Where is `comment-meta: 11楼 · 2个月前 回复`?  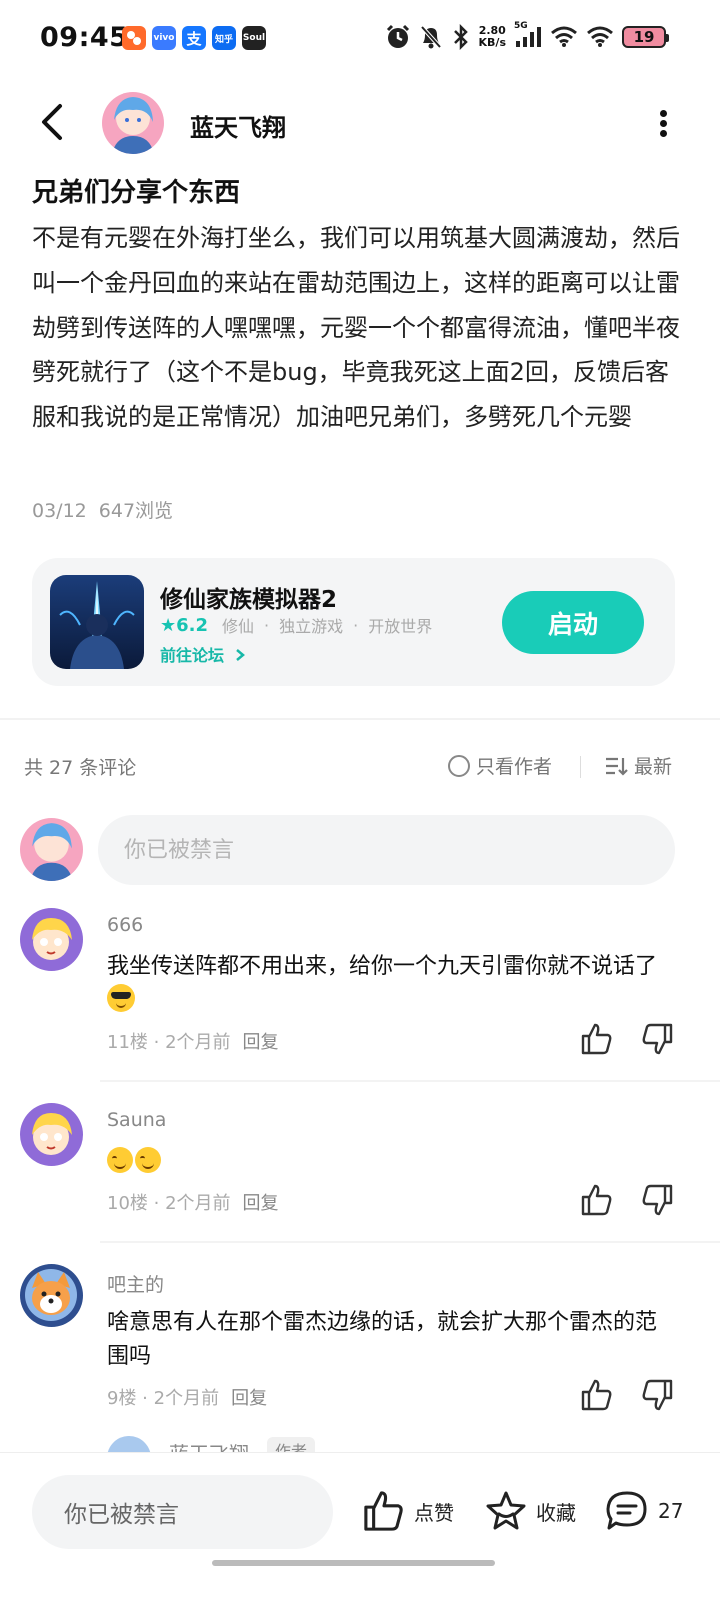 comment-meta: 11楼 · 2个月前 回复 is located at coordinates (193, 1042).